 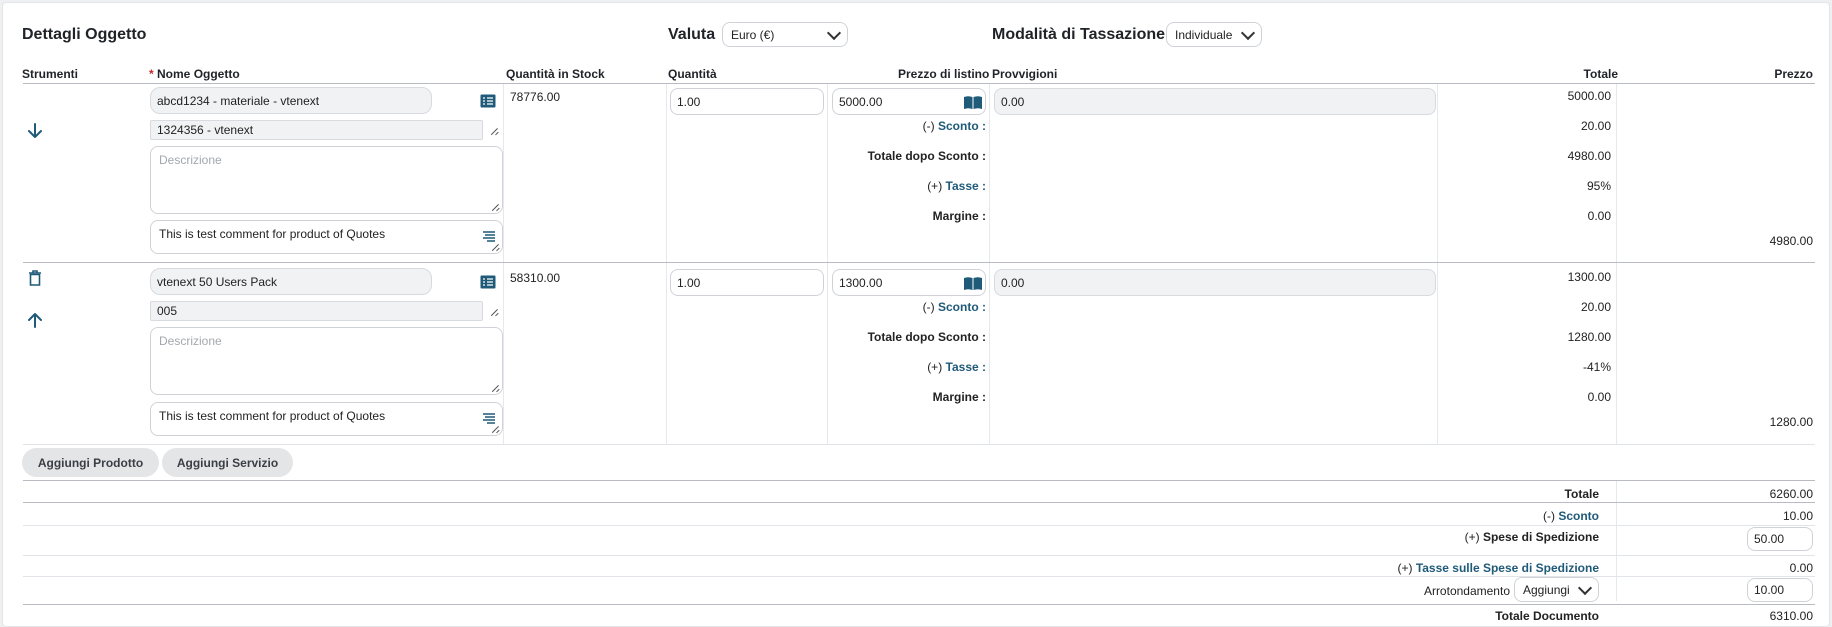 I want to click on tax-mode-select: Individuale, so click(x=1214, y=34).